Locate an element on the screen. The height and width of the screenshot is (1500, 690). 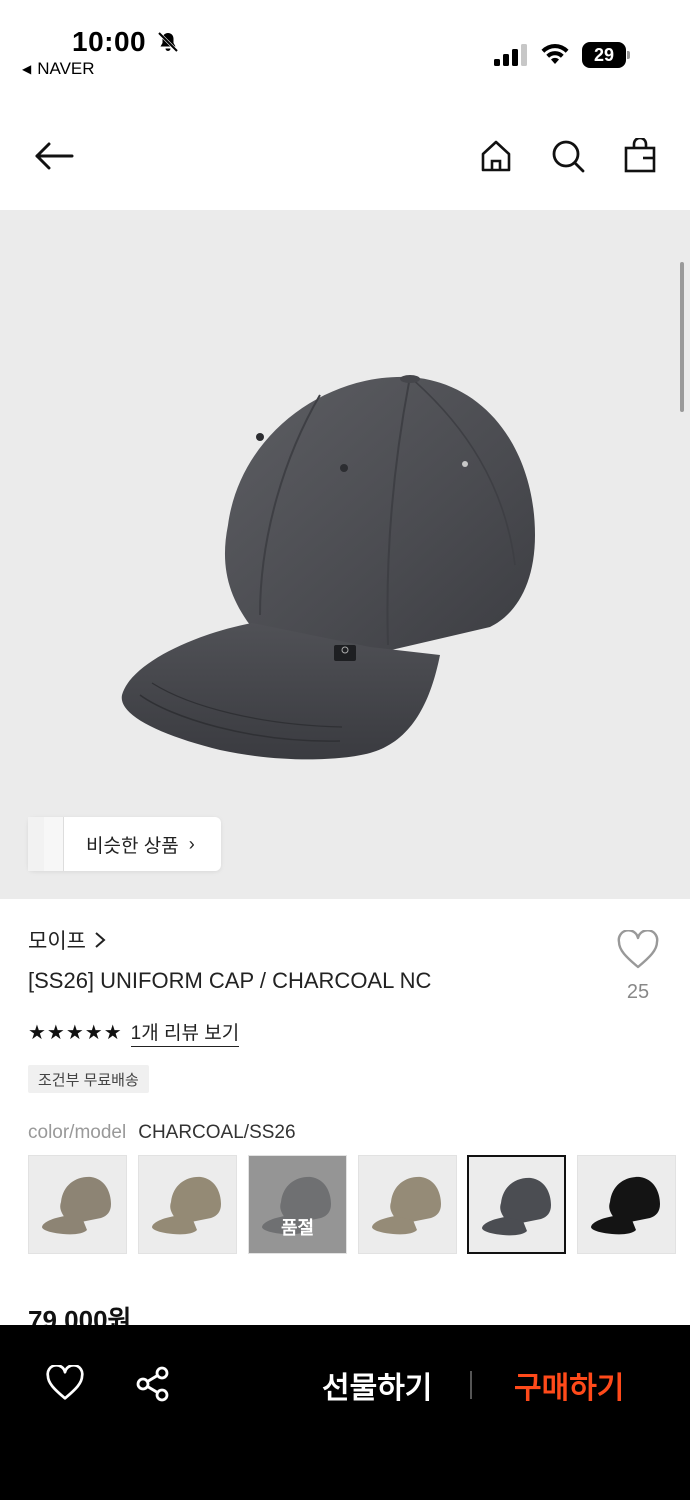
bottom-action-bar: 선물하기 구매하기 is located at coordinates (345, 1412).